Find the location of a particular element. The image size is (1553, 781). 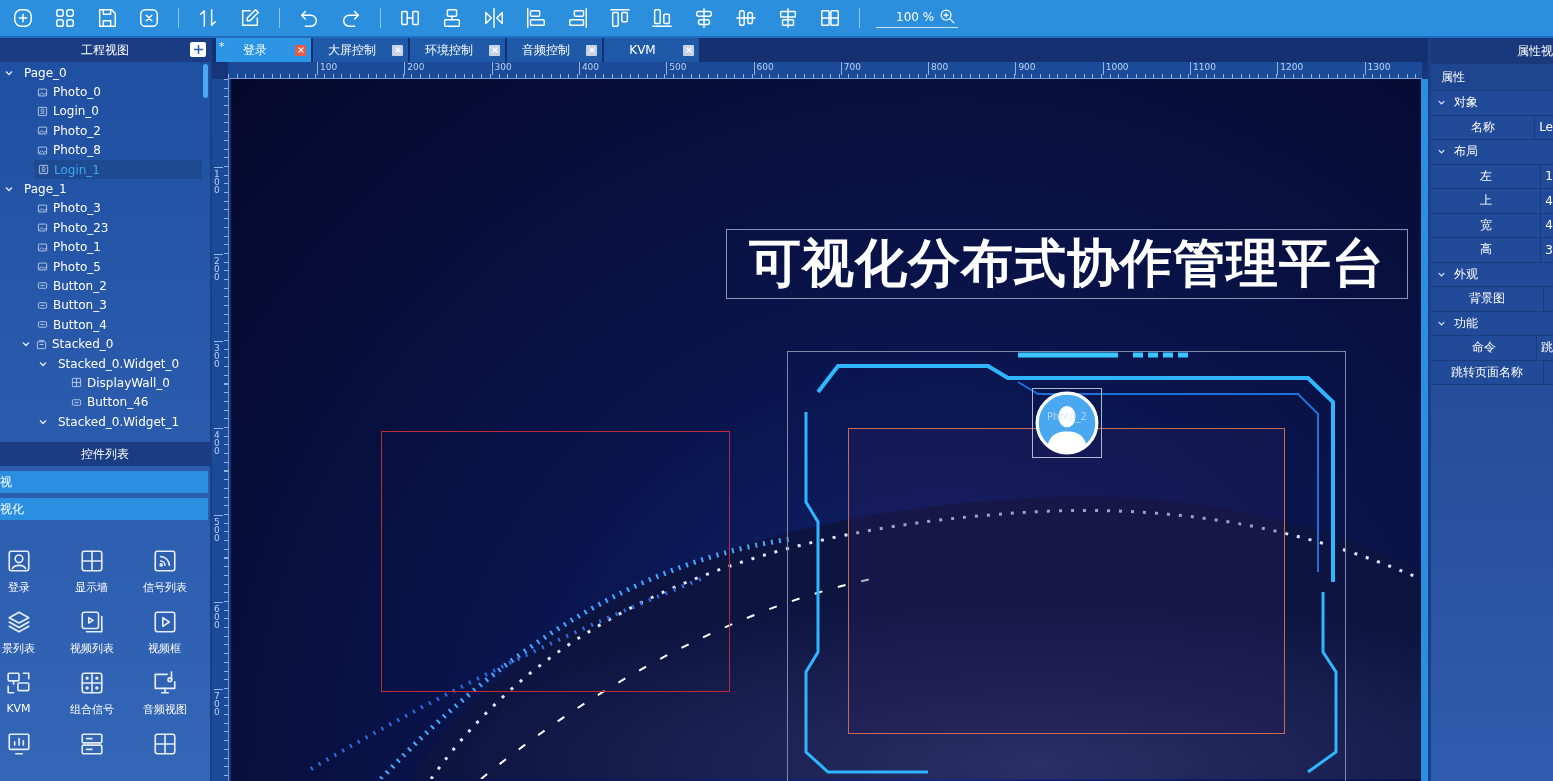

layers-icon is located at coordinates (18, 622).